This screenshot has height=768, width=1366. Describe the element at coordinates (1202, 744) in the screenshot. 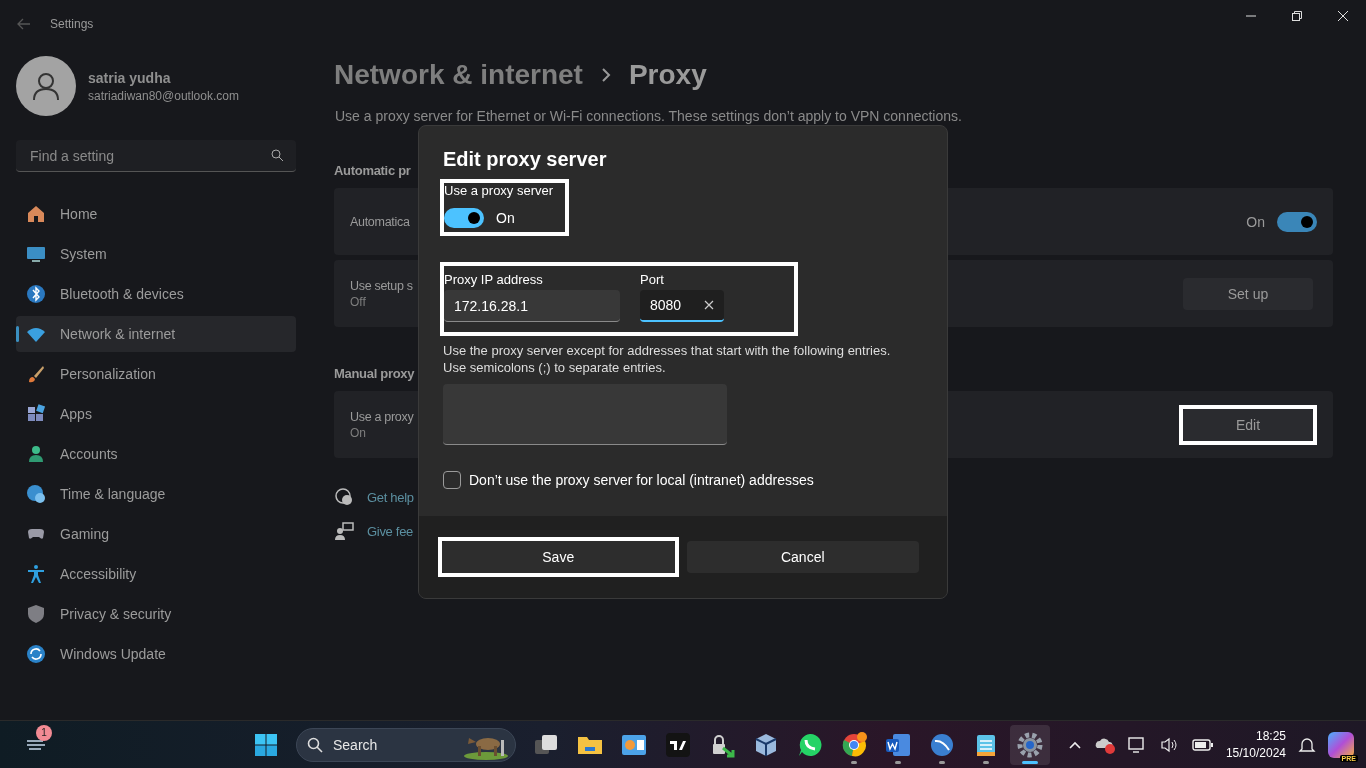

I see `battery-icon` at that location.